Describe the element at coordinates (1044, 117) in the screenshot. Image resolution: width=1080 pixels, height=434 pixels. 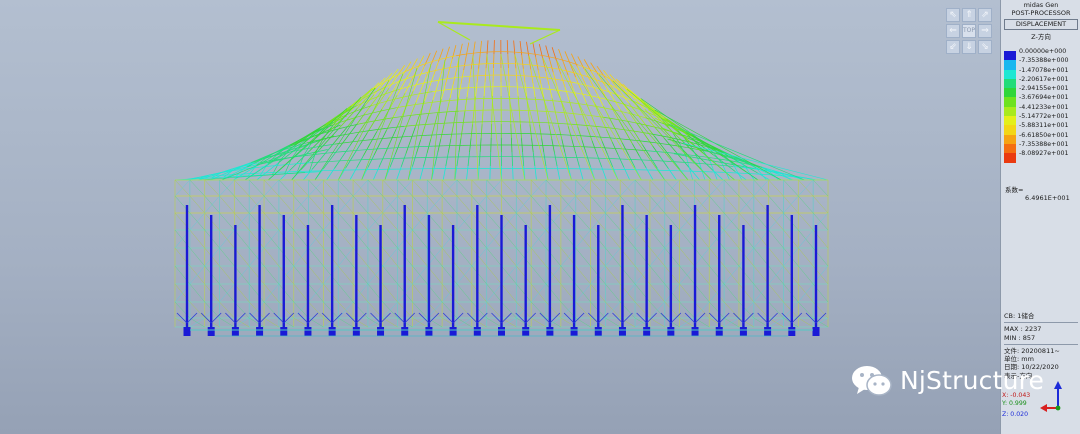
I see `legend-value: -5.14772e+001` at that location.